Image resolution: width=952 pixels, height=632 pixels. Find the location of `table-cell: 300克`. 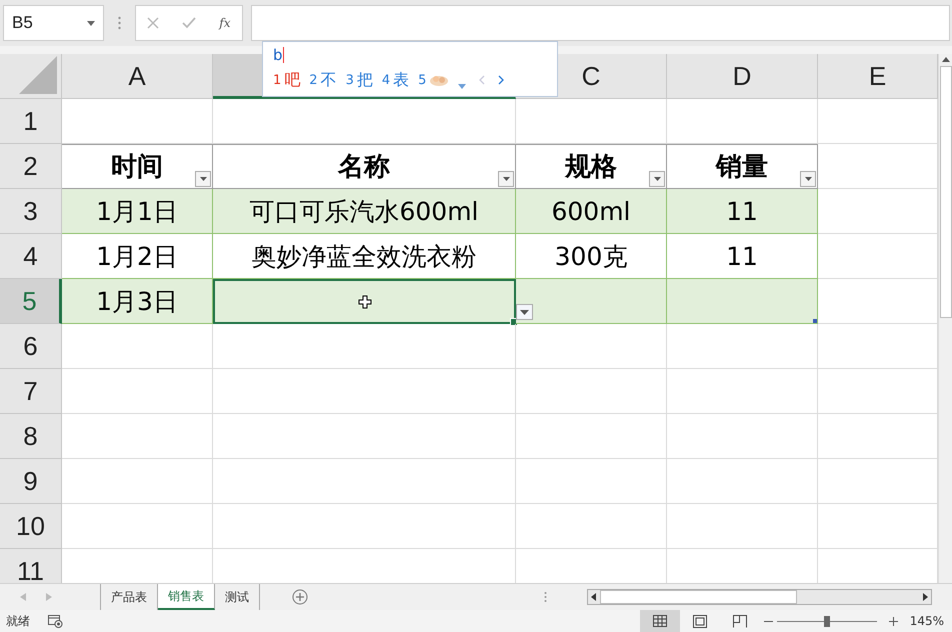

table-cell: 300克 is located at coordinates (591, 256).